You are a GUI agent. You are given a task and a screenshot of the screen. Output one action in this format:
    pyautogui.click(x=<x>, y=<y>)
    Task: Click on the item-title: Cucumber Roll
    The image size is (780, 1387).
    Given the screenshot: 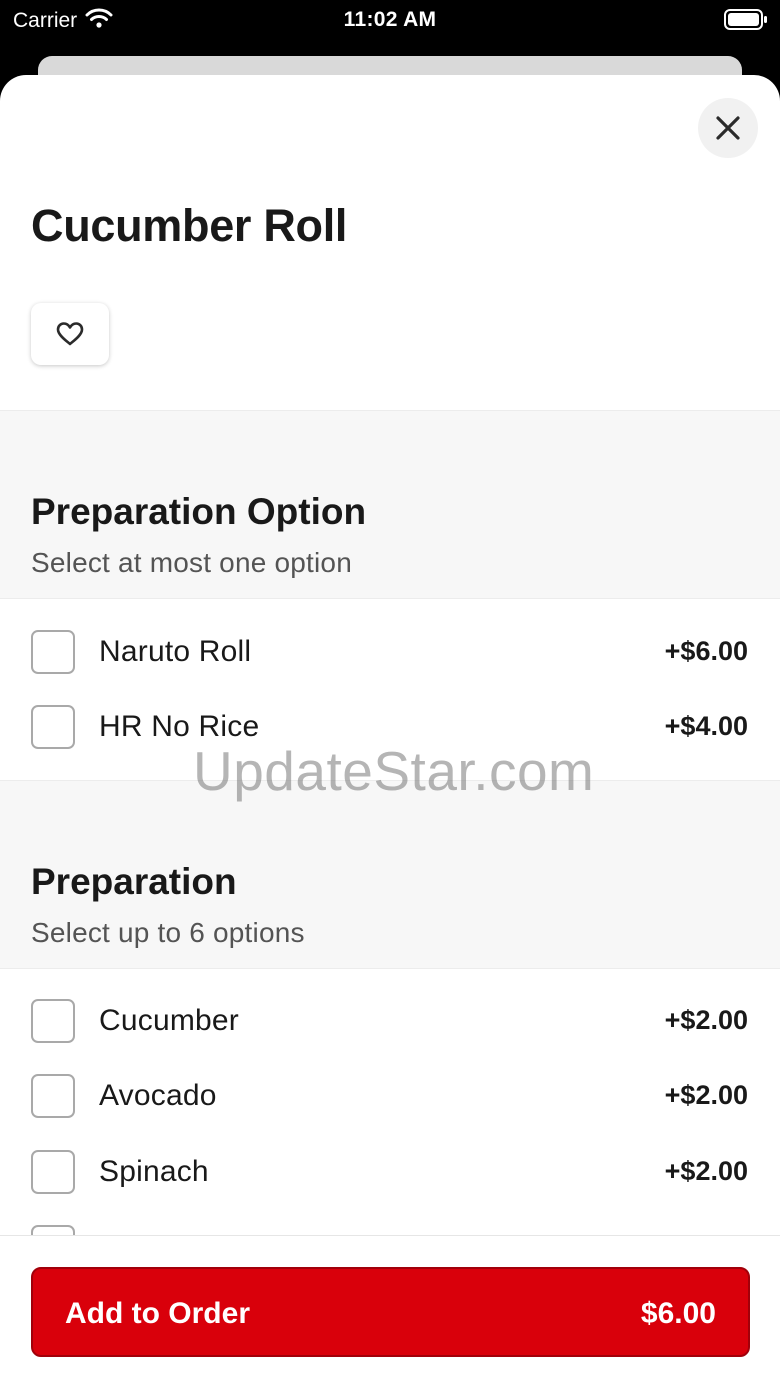 What is the action you would take?
    pyautogui.click(x=189, y=225)
    